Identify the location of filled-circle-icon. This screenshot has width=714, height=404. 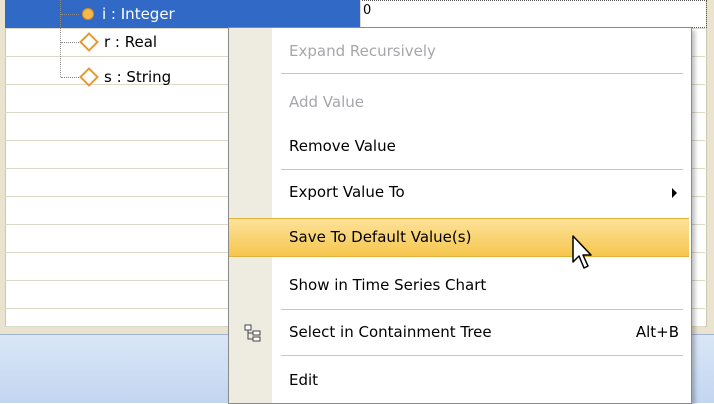
(88, 14).